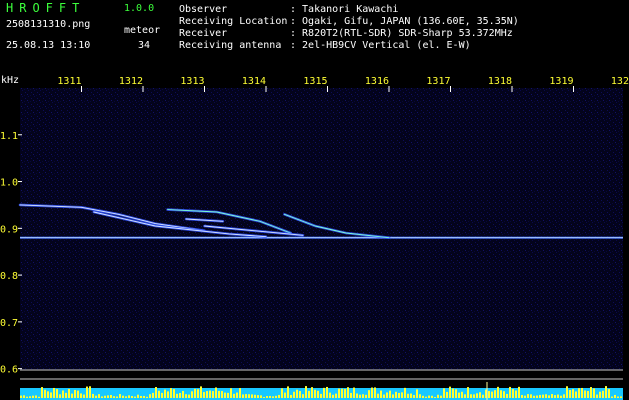  Describe the element at coordinates (131, 81) in the screenshot. I see `x-tick-label: 1312` at that location.